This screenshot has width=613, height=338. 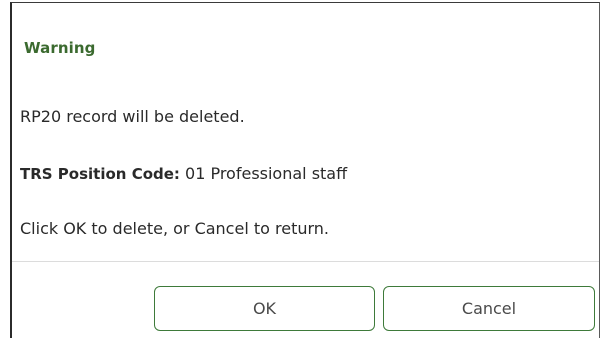 I want to click on trs-position-code-row: TRS Position Code: 01 Professional staff, so click(x=183, y=173).